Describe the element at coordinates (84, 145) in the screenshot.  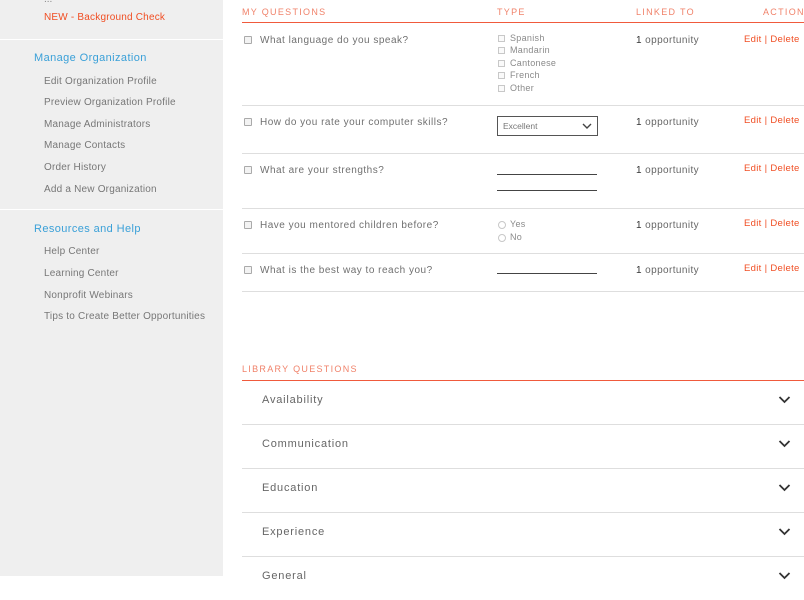
I see `sidebar-link-manage-contacts: Manage Contacts` at that location.